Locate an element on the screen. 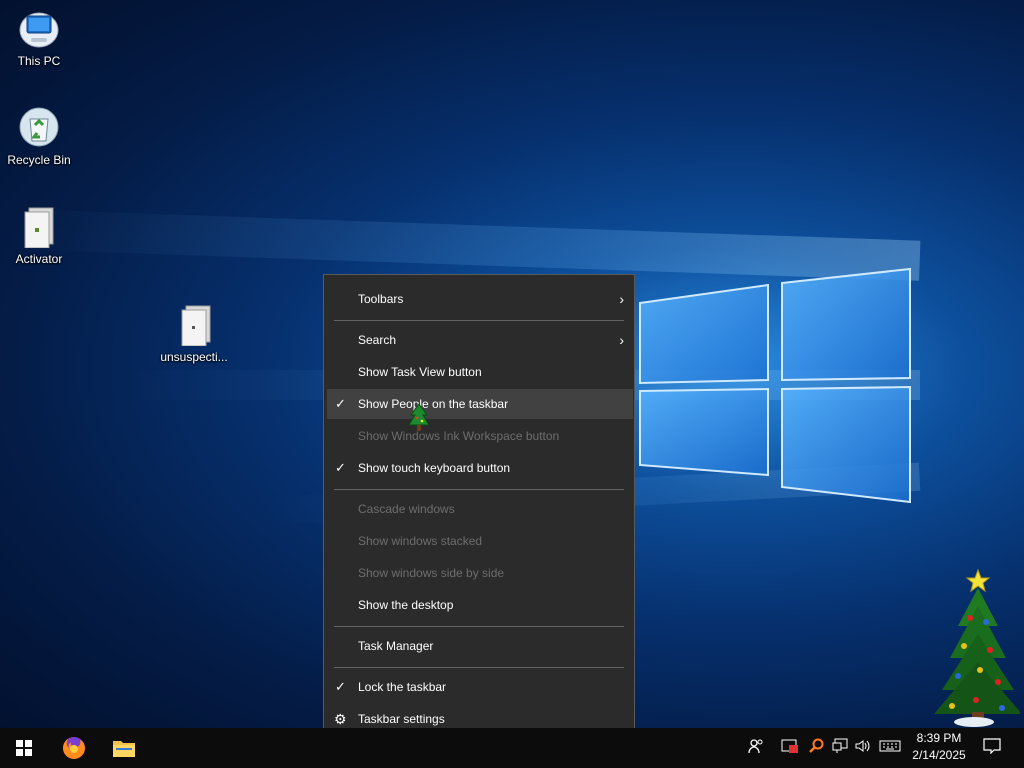  menu-item-show-windows-stacked: Show windows stacked is located at coordinates (479, 541).